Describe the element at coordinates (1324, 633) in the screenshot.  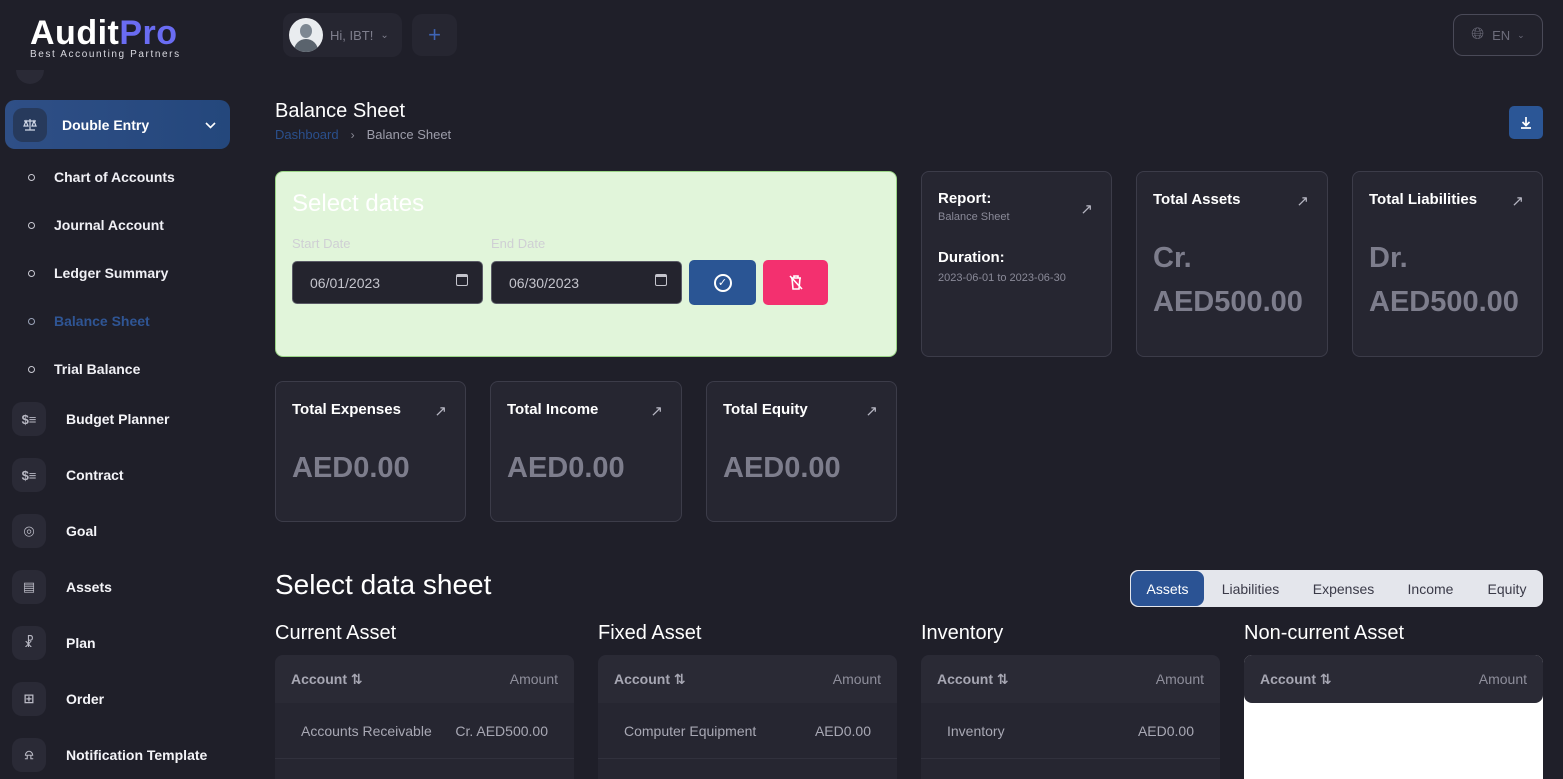
I see `section-title-non-current-asset: Non-current Asset` at that location.